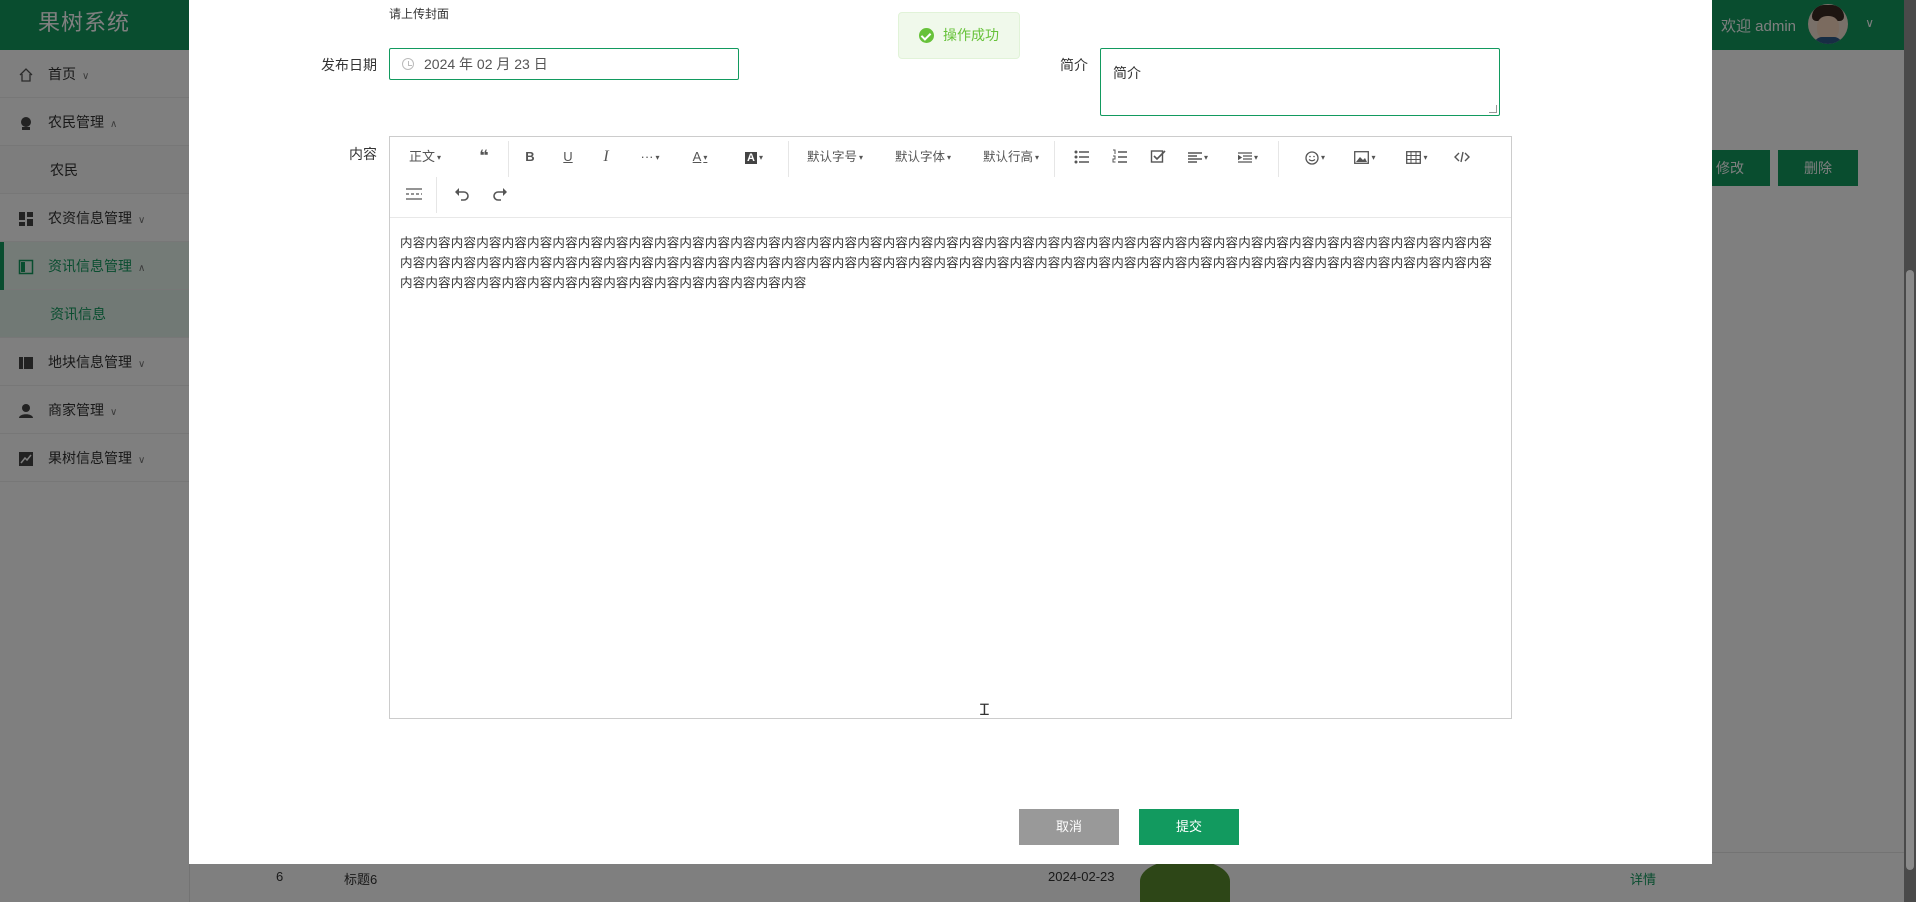 The width and height of the screenshot is (1916, 902). I want to click on numbered-list-icon, so click(1120, 157).